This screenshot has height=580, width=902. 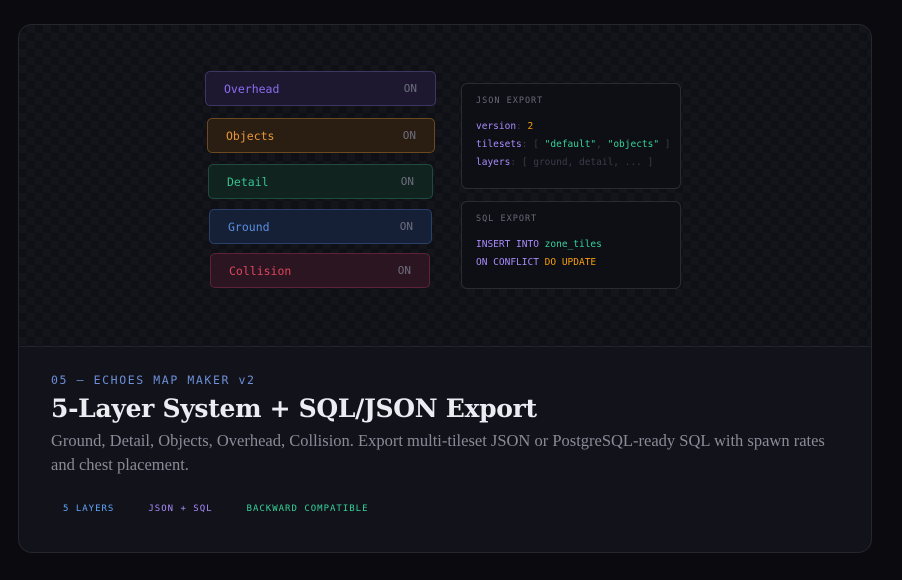 I want to click on sql-action: DO UPDATE, so click(x=570, y=262).